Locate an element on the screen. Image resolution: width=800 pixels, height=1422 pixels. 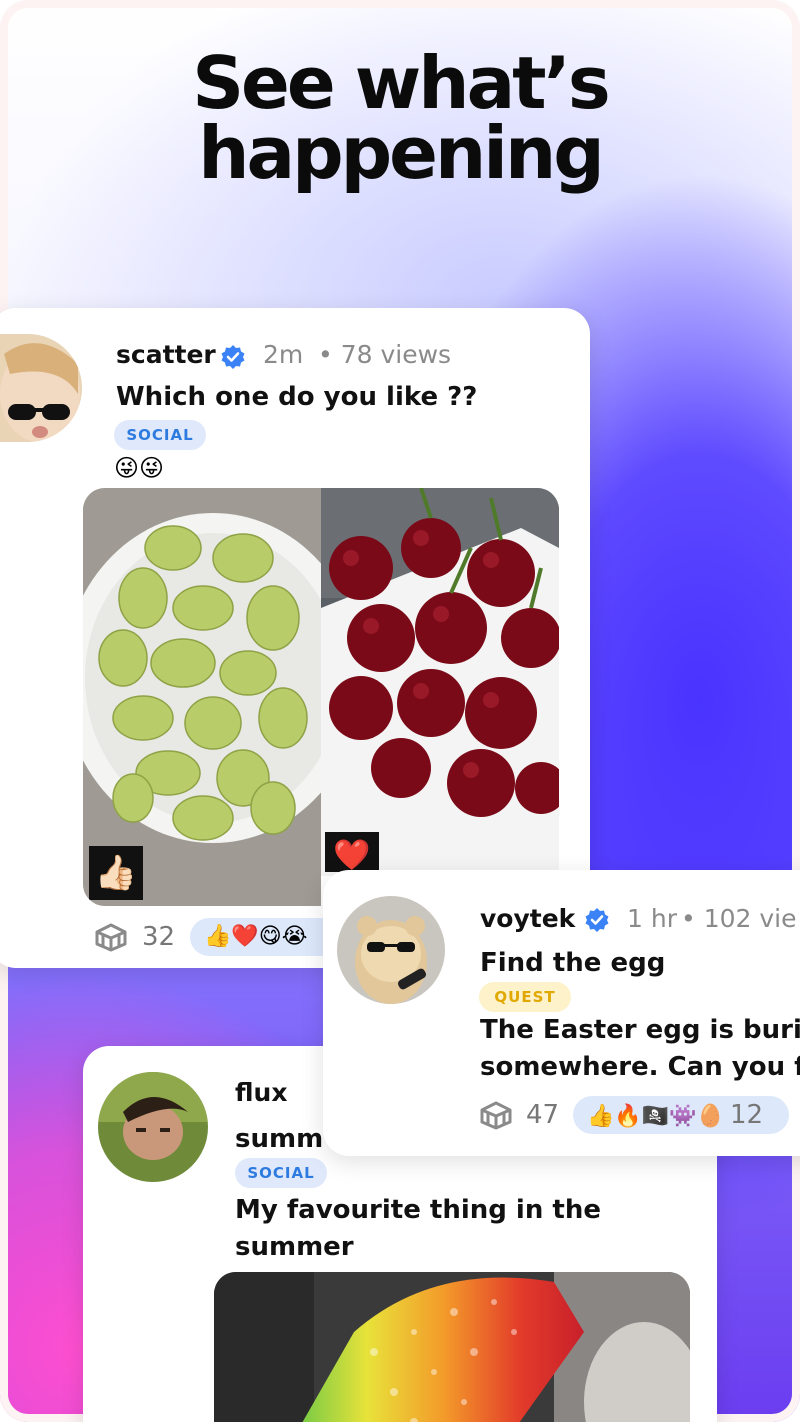
photo-cherries: ❤️ is located at coordinates (440, 682).